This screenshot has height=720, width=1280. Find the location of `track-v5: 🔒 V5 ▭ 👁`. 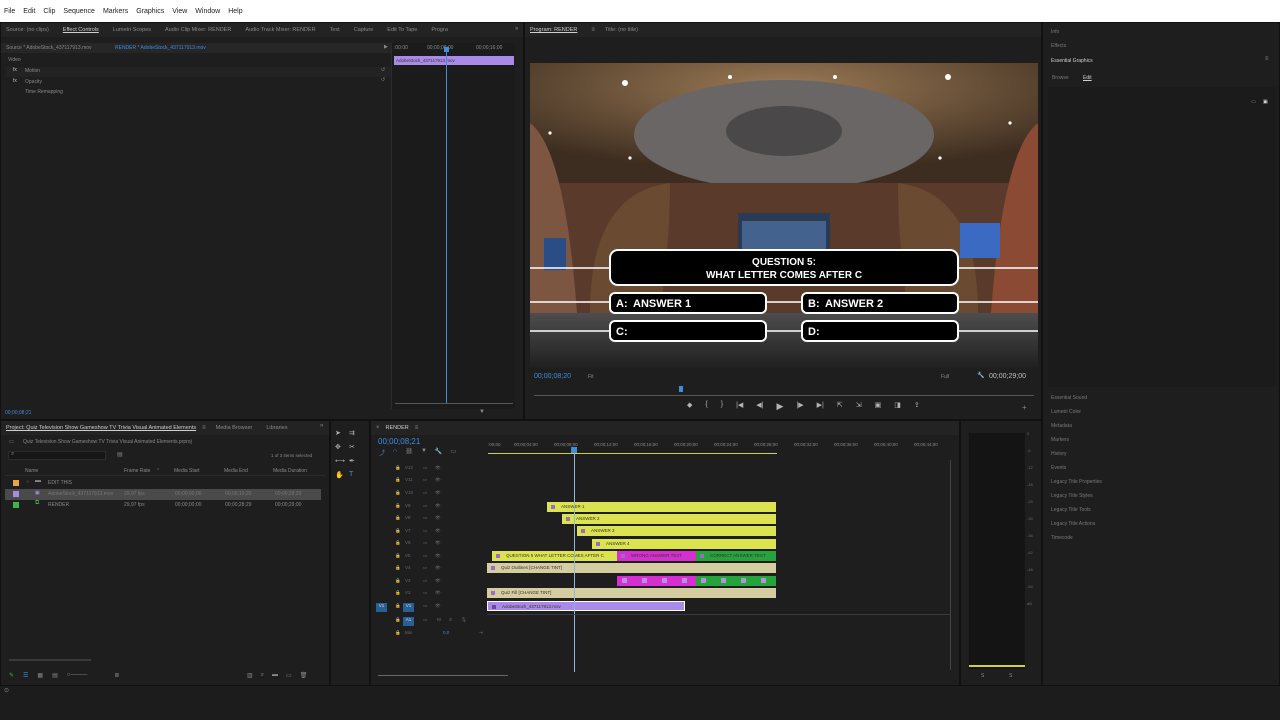

track-v5: 🔒 V5 ▭ 👁 is located at coordinates (430, 559).